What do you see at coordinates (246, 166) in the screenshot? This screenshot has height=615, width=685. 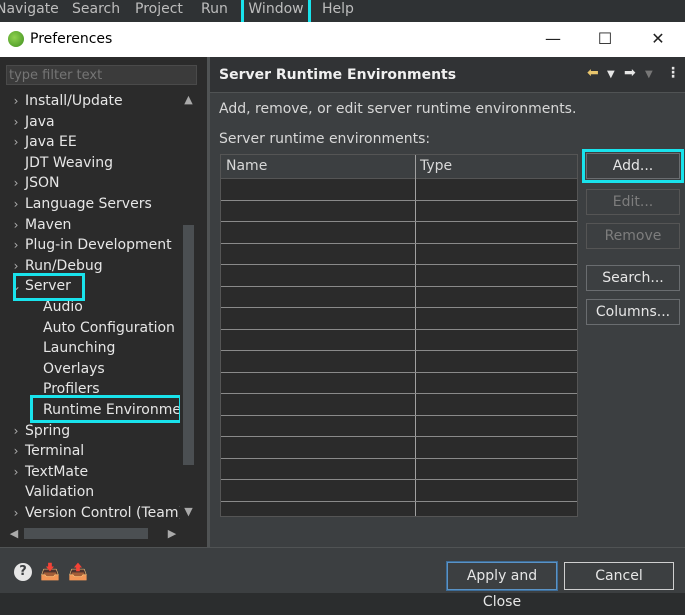 I see `column-name: Name` at bounding box center [246, 166].